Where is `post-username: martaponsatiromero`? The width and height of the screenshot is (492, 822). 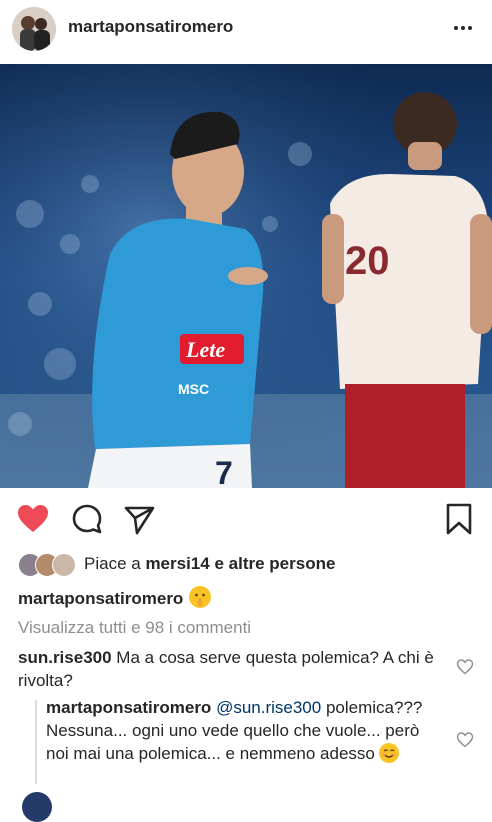 post-username: martaponsatiromero is located at coordinates (150, 27).